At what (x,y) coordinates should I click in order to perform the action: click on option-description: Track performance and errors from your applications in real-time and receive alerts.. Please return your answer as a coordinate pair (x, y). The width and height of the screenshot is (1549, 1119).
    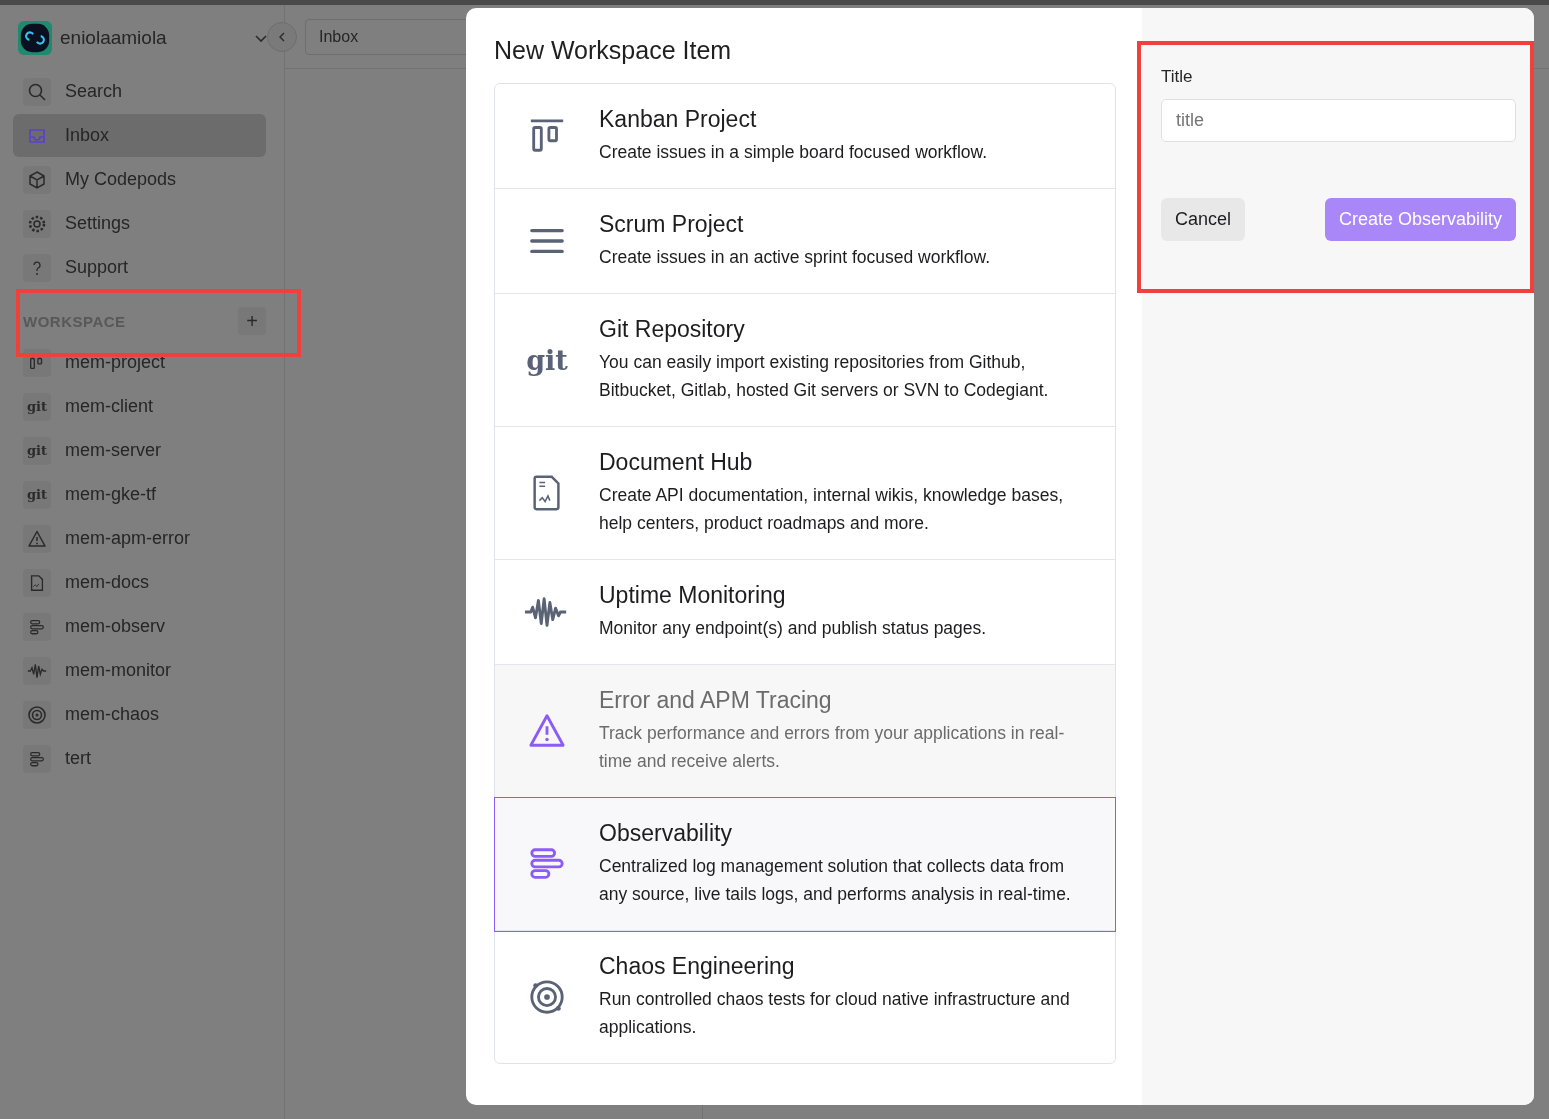
    Looking at the image, I should click on (832, 747).